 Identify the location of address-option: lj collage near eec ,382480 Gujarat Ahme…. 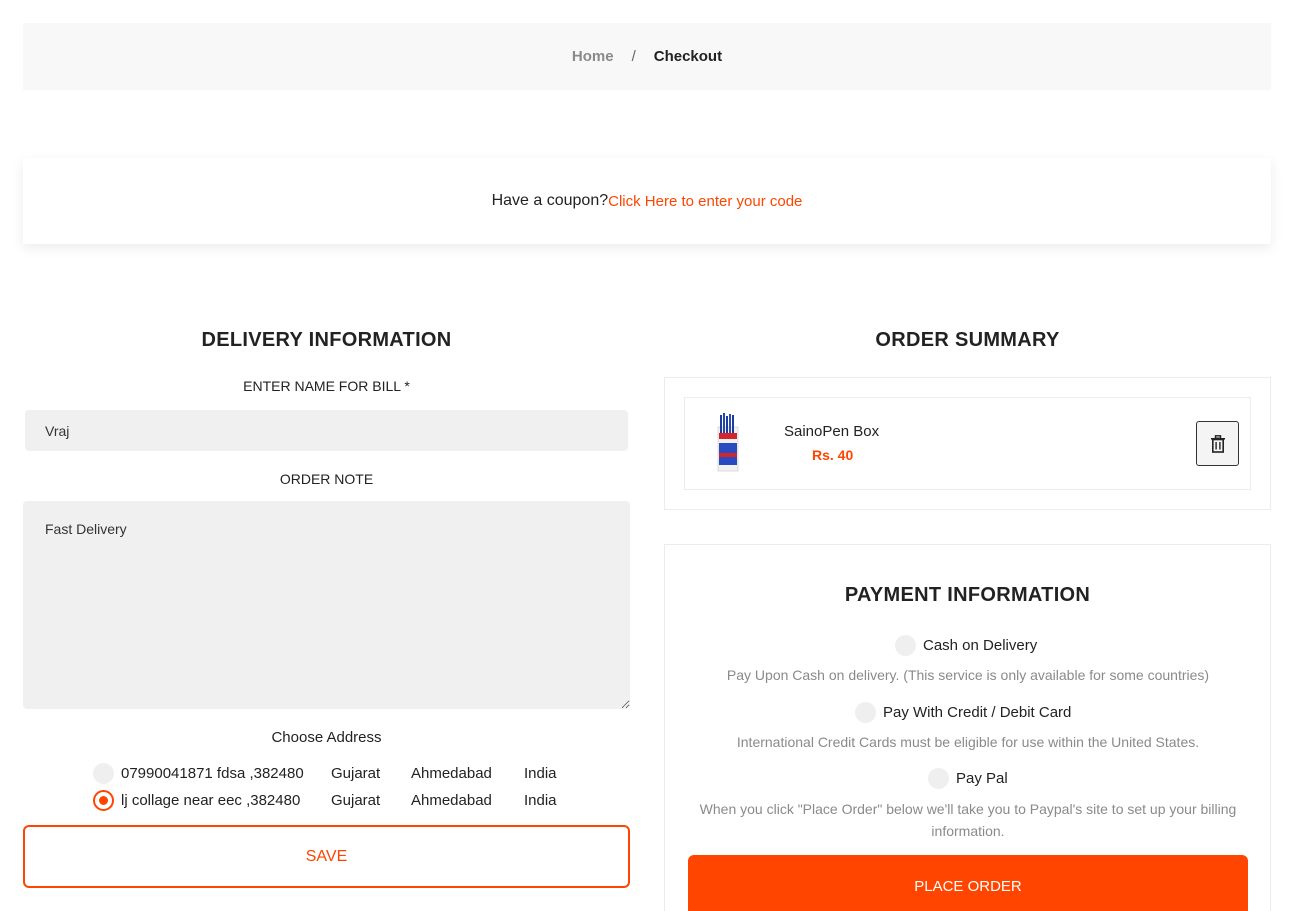
(338, 800).